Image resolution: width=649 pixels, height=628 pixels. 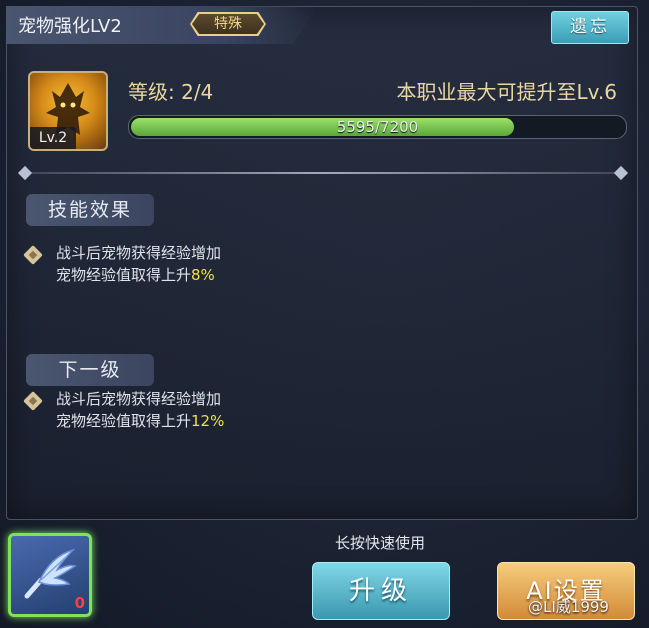 What do you see at coordinates (135, 275) in the screenshot?
I see `current-effect-line2: 宠物经验值取得上升8%` at bounding box center [135, 275].